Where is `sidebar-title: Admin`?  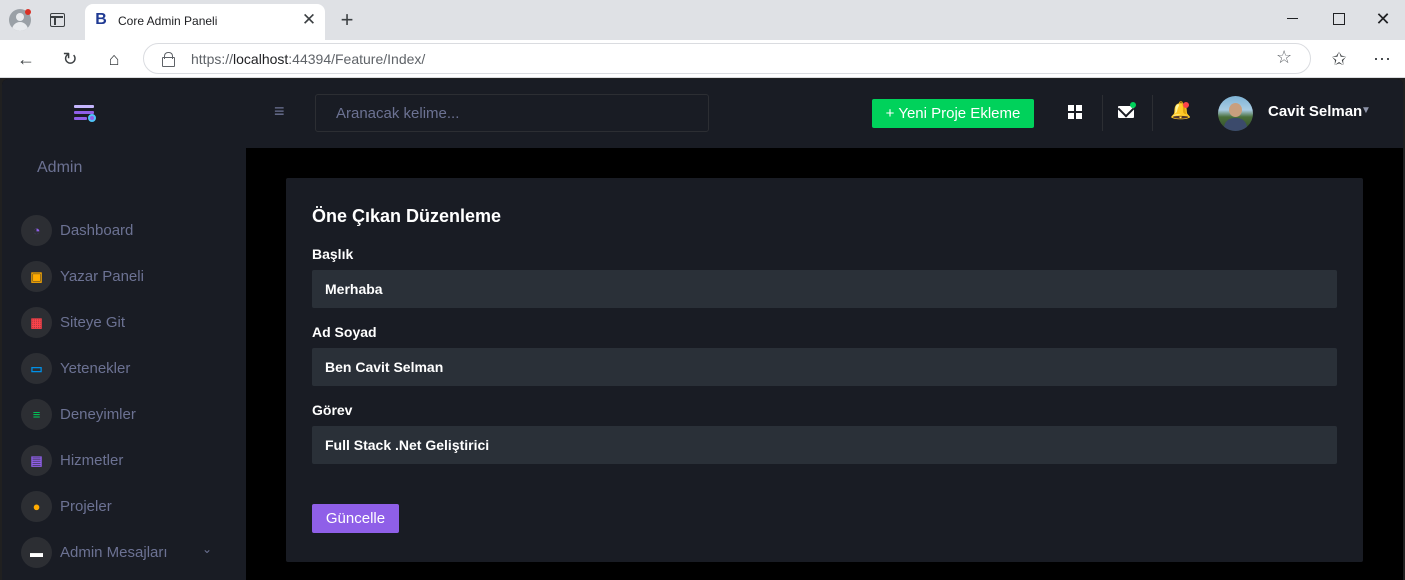 sidebar-title: Admin is located at coordinates (60, 167).